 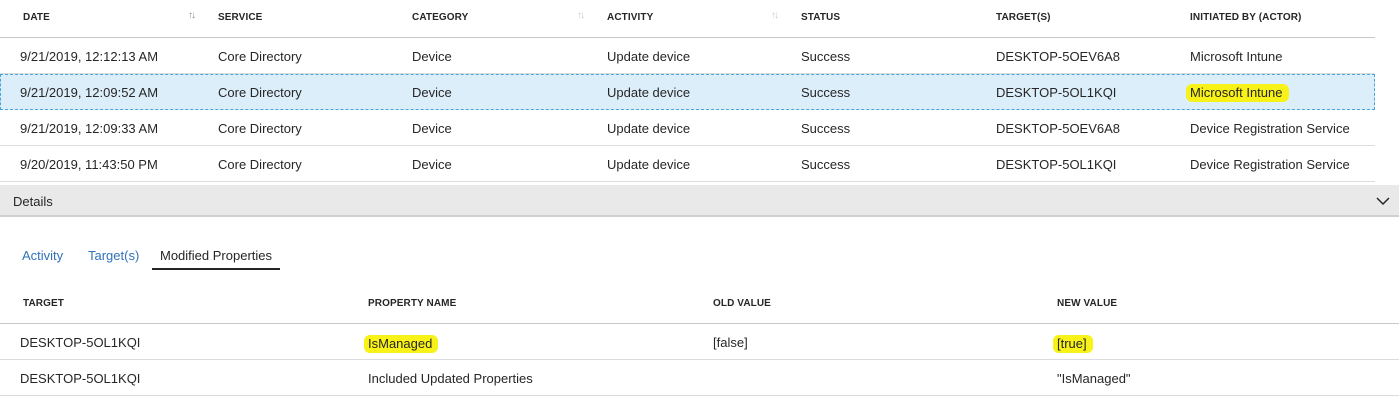 I want to click on cell-new-value-highlighted: [true], so click(x=1073, y=344).